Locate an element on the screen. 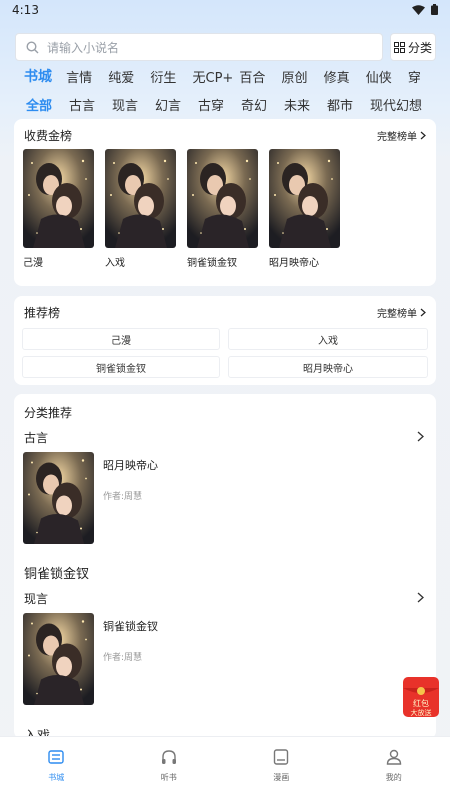  recommend-list-title: 推荐榜 is located at coordinates (42, 313).